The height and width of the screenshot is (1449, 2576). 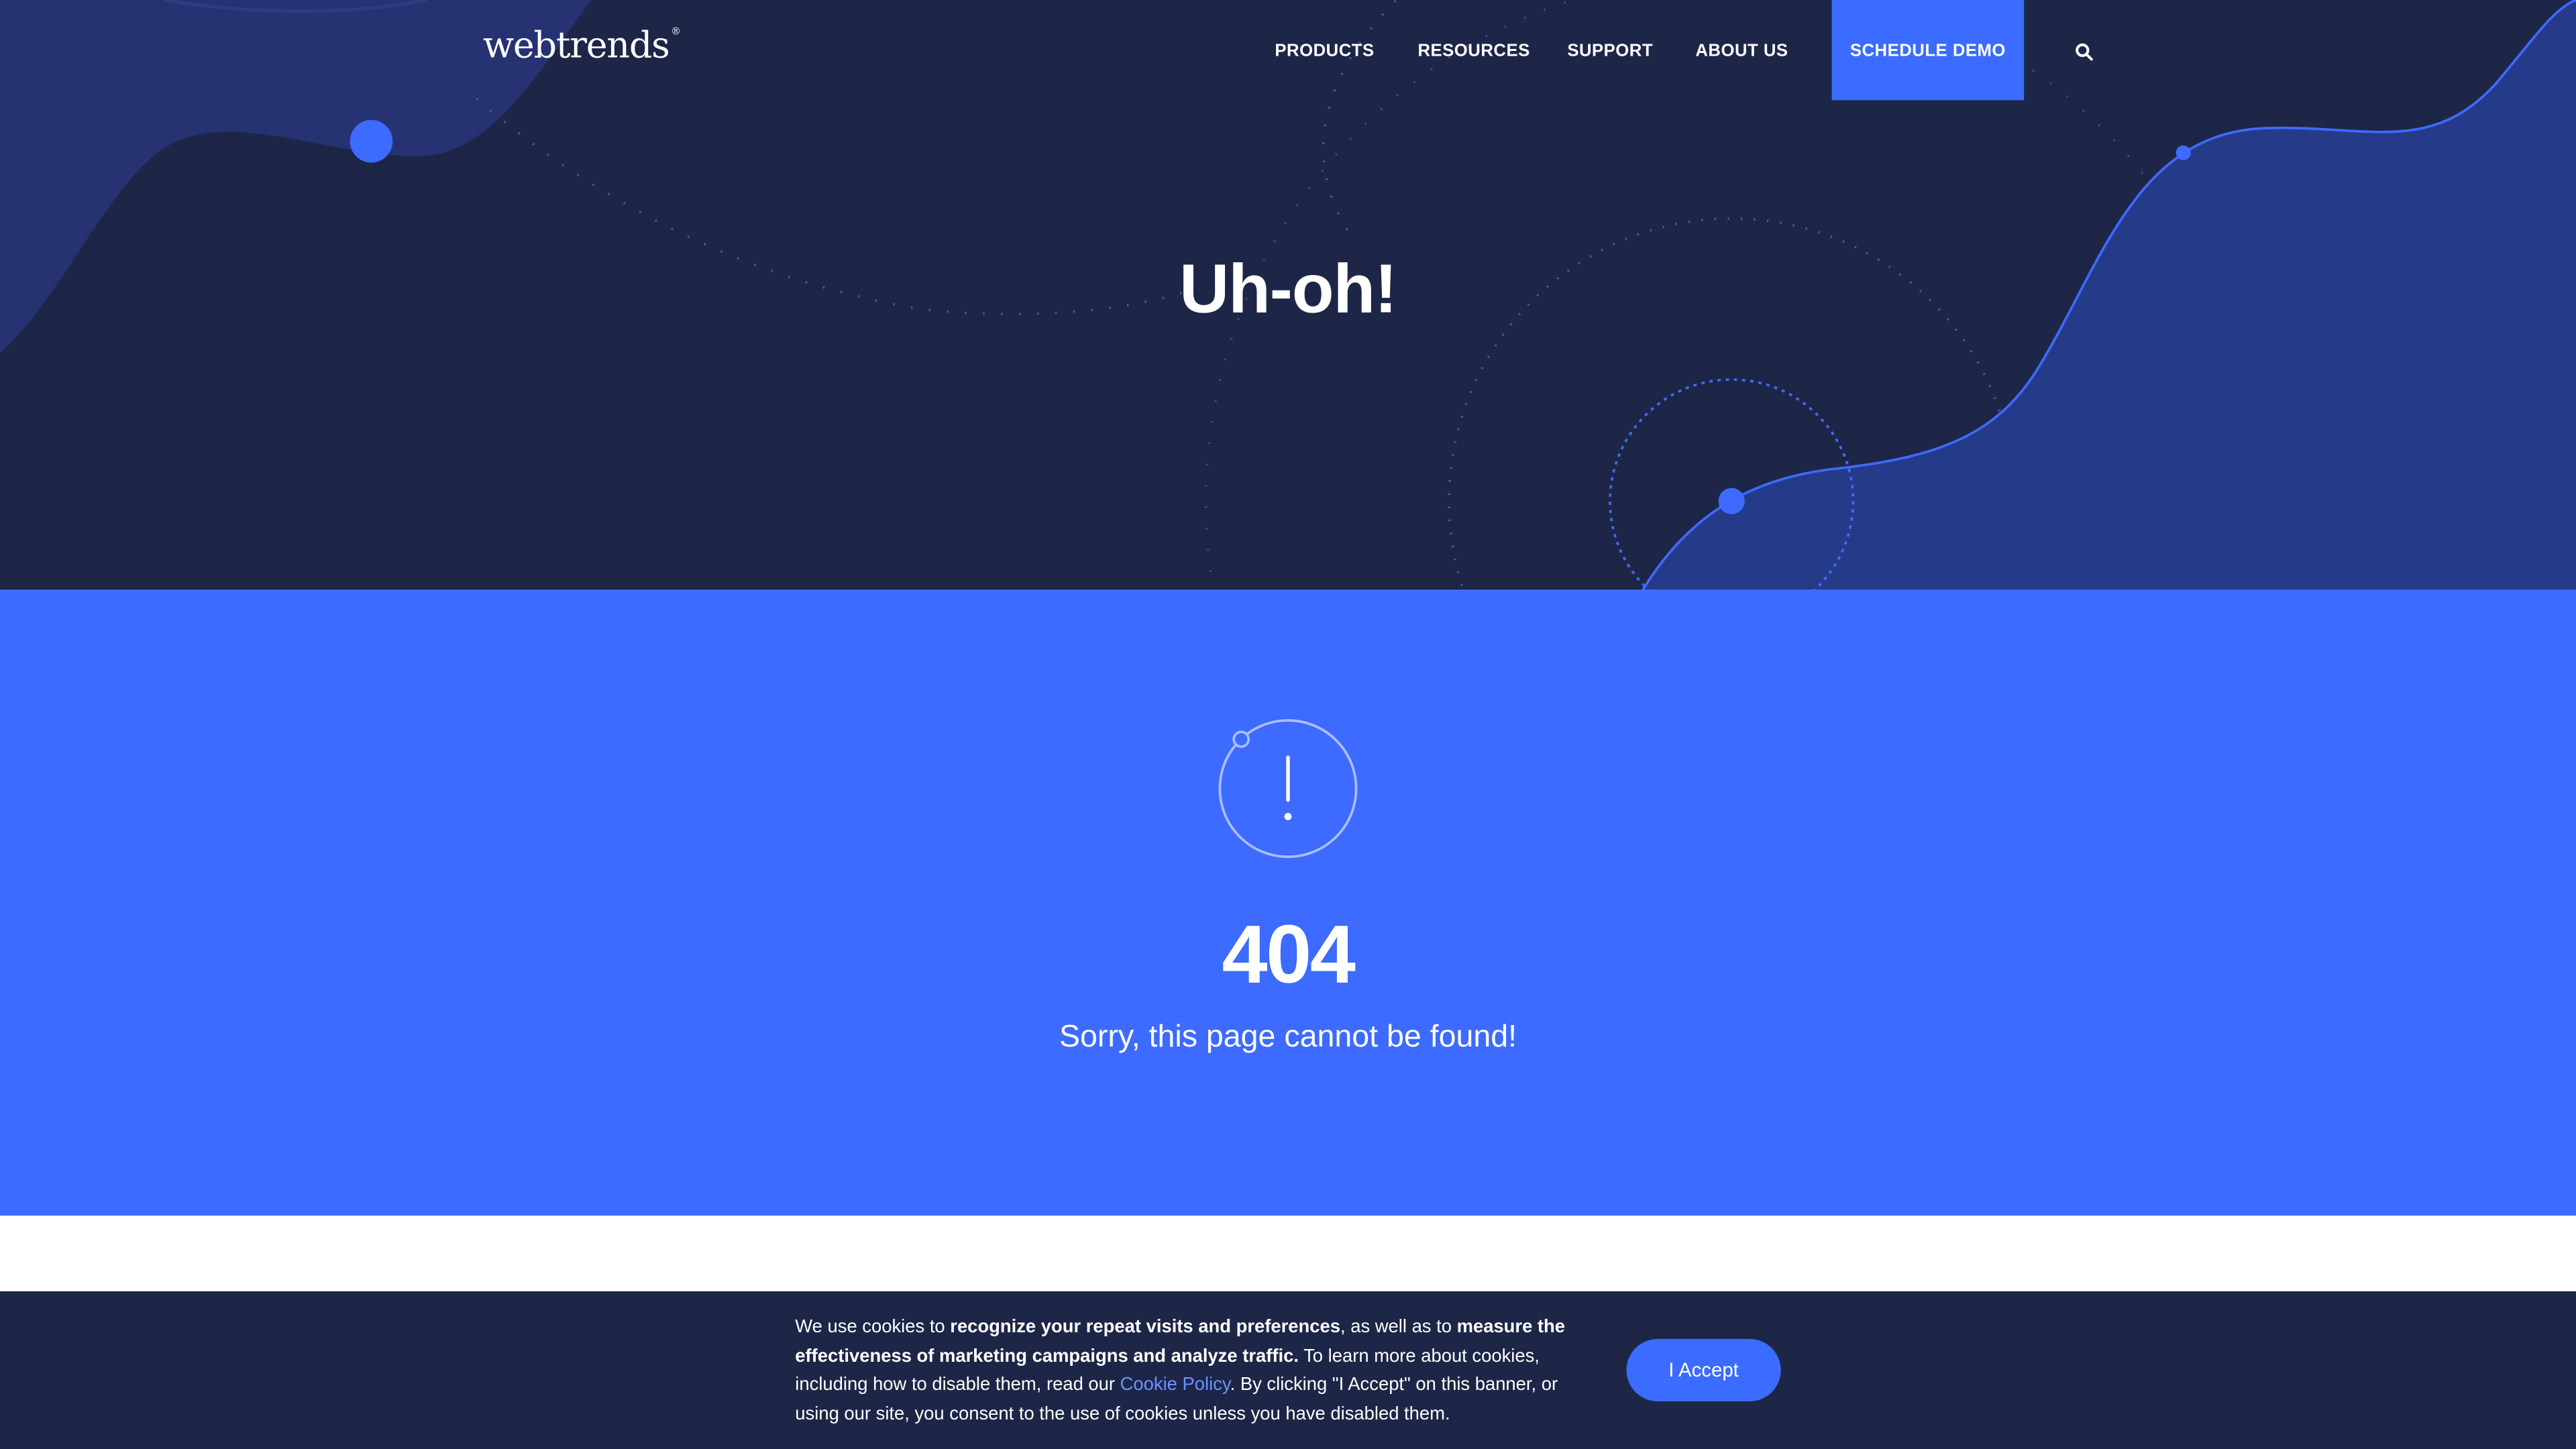 I want to click on logo-trademark: ®, so click(x=676, y=32).